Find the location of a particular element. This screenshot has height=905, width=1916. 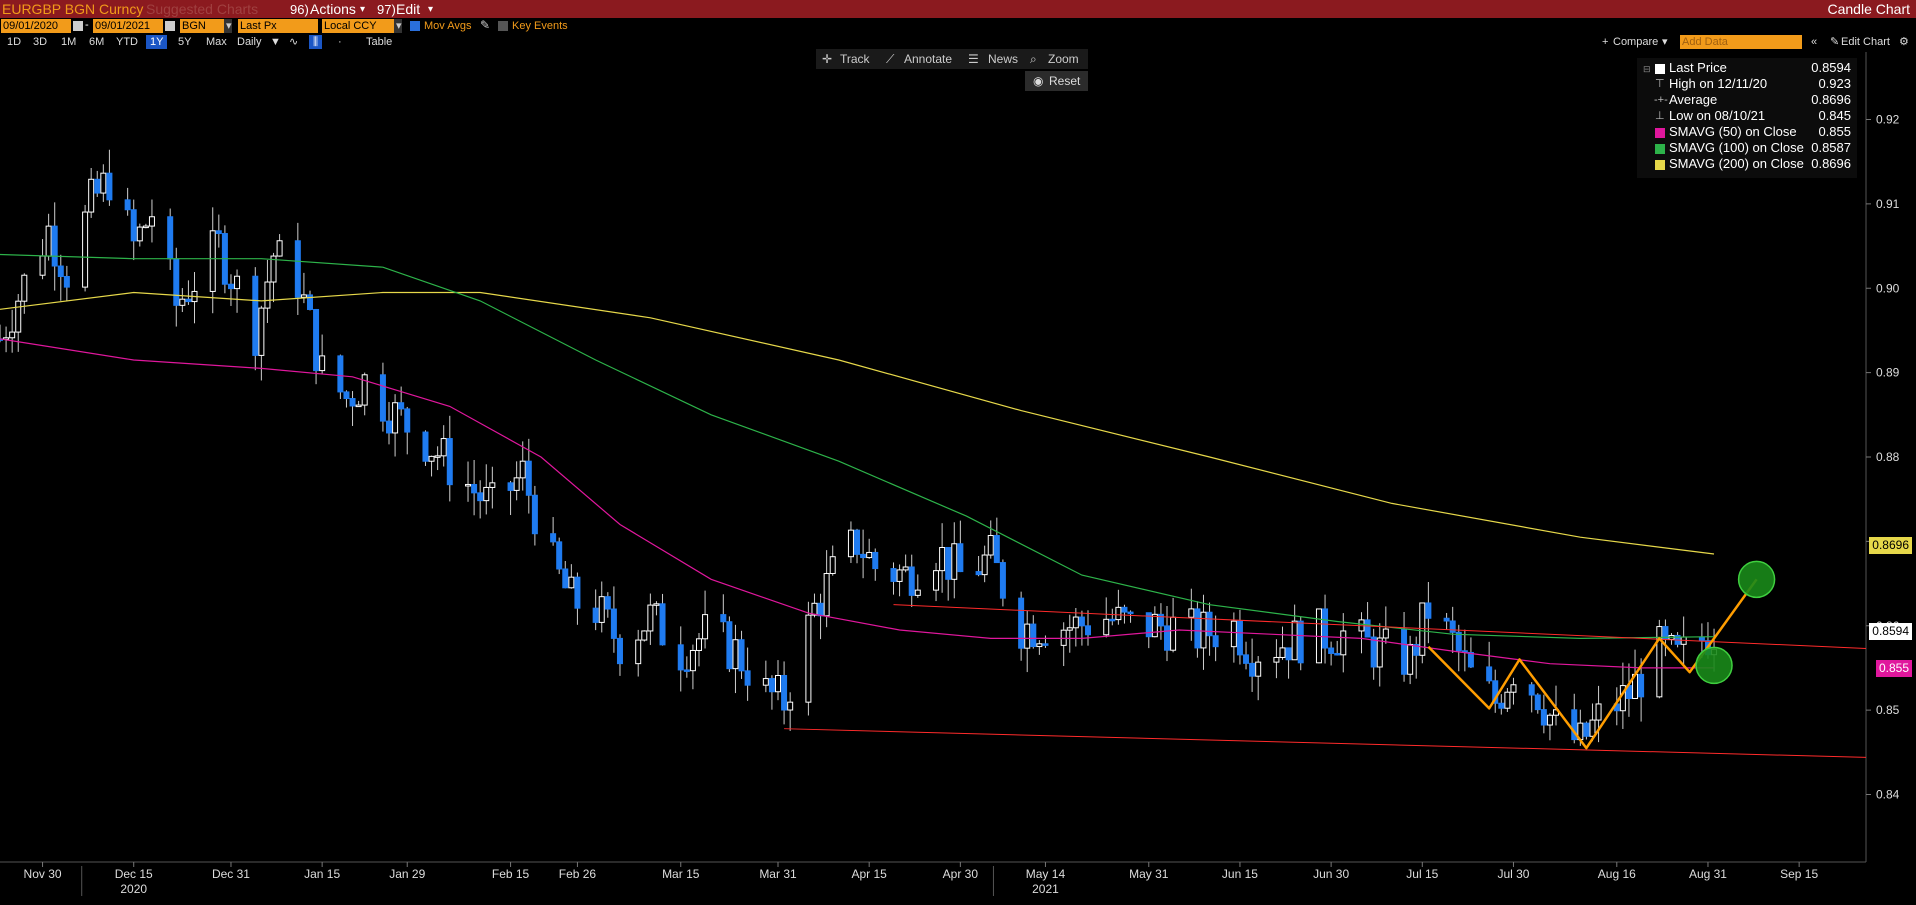

legend-row-low: ⊥ Low on 08/10/21 0.845 is located at coordinates (1747, 116).